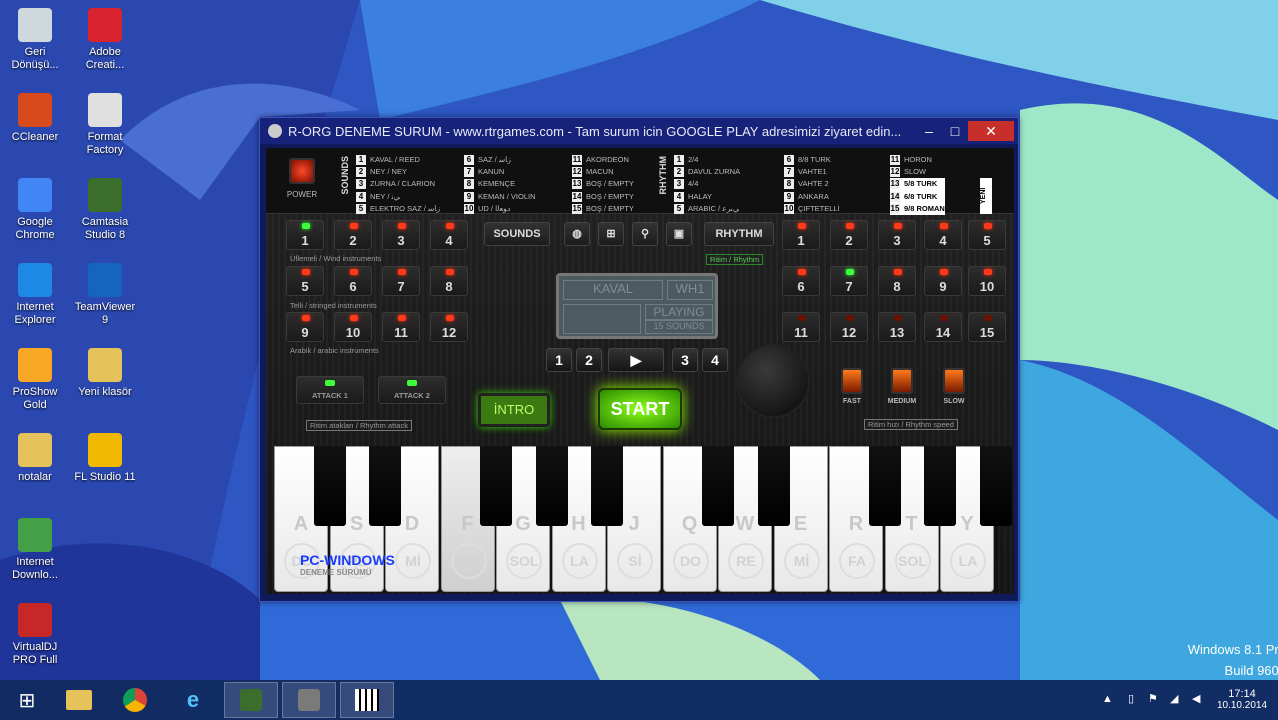  Describe the element at coordinates (849, 327) in the screenshot. I see `rhythm-pad-12: 12` at that location.